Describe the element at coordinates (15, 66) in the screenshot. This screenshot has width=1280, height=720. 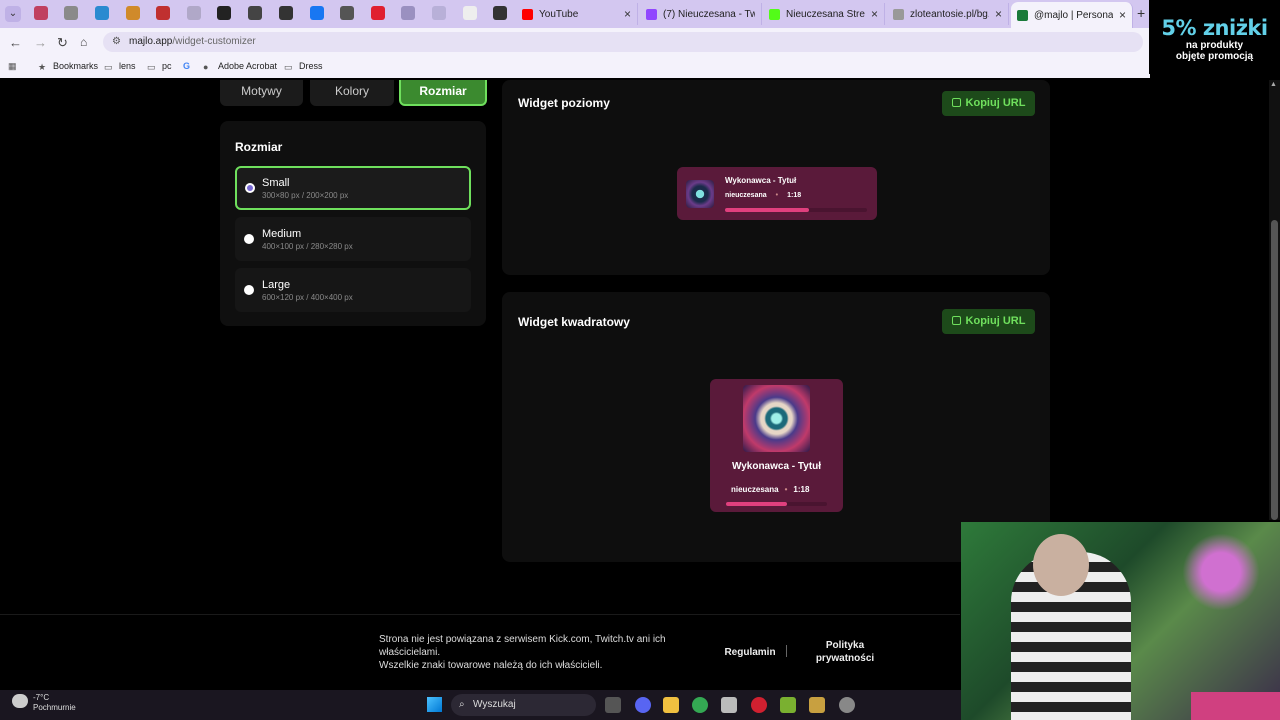
I see `apps-grid-icon: ▦` at that location.